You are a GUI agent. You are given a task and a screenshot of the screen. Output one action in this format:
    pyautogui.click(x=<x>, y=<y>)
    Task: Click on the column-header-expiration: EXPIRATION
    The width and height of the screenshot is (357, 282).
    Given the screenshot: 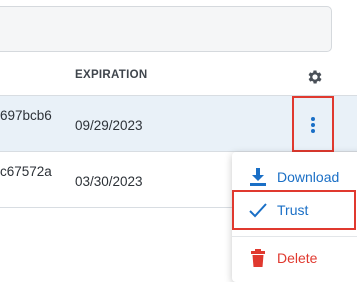 What is the action you would take?
    pyautogui.click(x=111, y=75)
    